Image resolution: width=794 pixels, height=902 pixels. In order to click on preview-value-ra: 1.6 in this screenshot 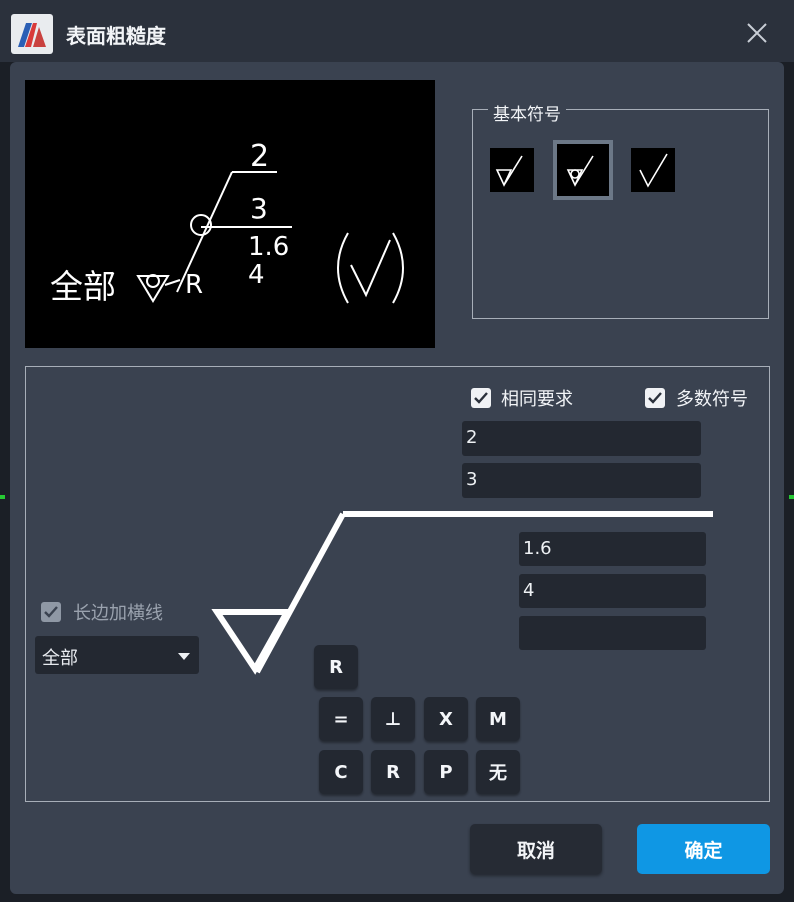, I will do `click(268, 247)`.